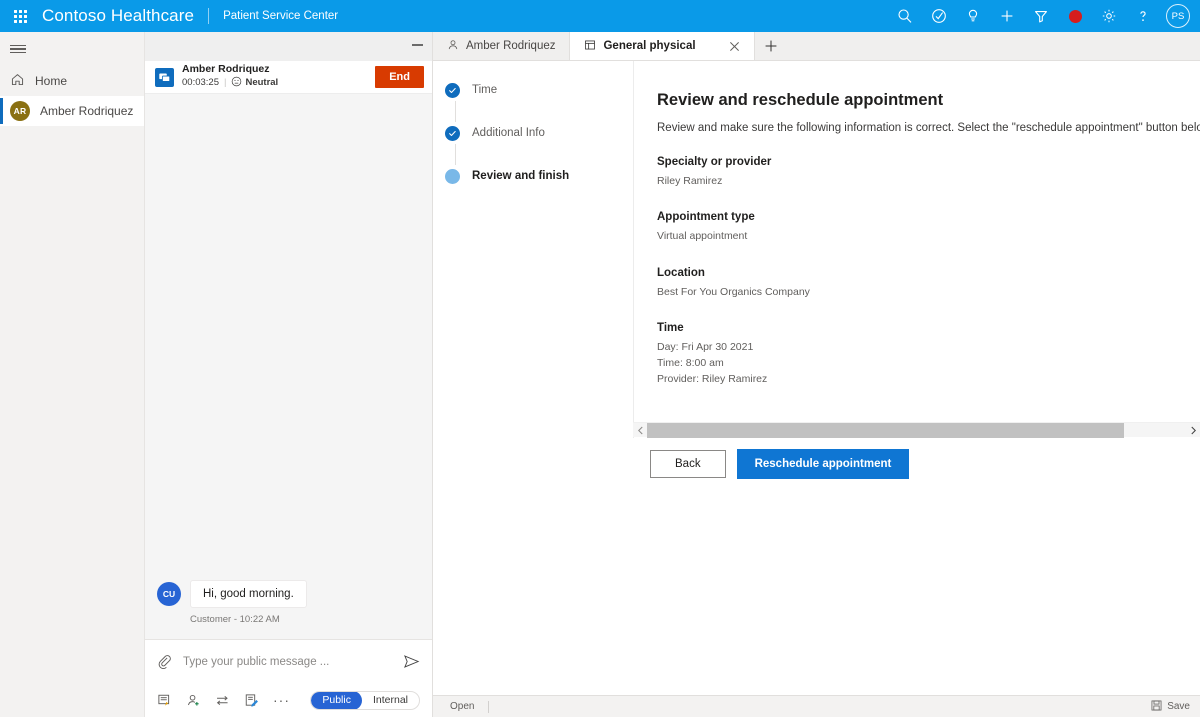  I want to click on sidebar-item-label: Amber Rodriquez, so click(87, 111).